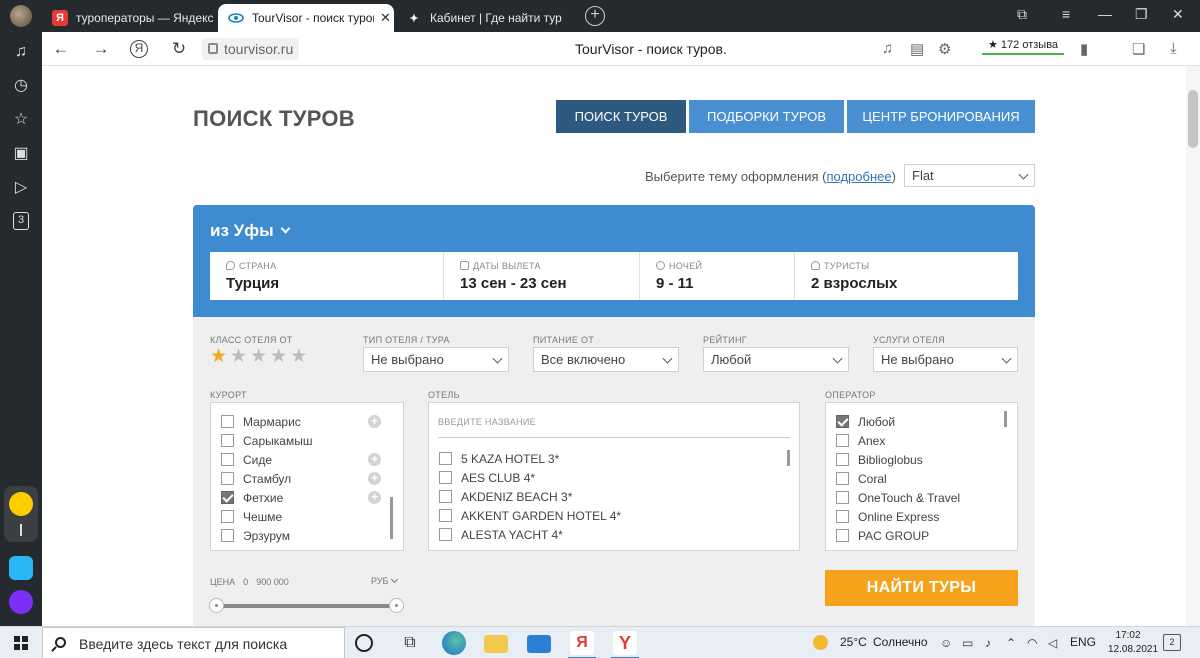  Describe the element at coordinates (858, 176) in the screenshot. I see `theme-more-link: подробнее` at that location.